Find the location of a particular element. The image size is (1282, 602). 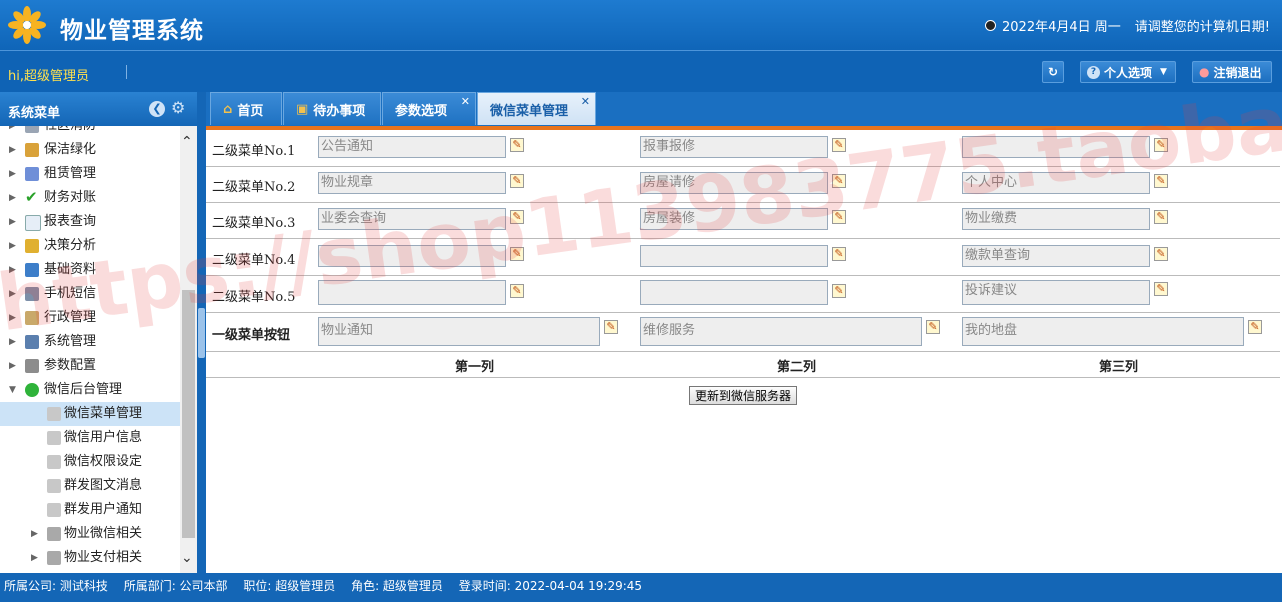

sidebar-item-analysis: ▶ 决策分析 is located at coordinates (90, 246).